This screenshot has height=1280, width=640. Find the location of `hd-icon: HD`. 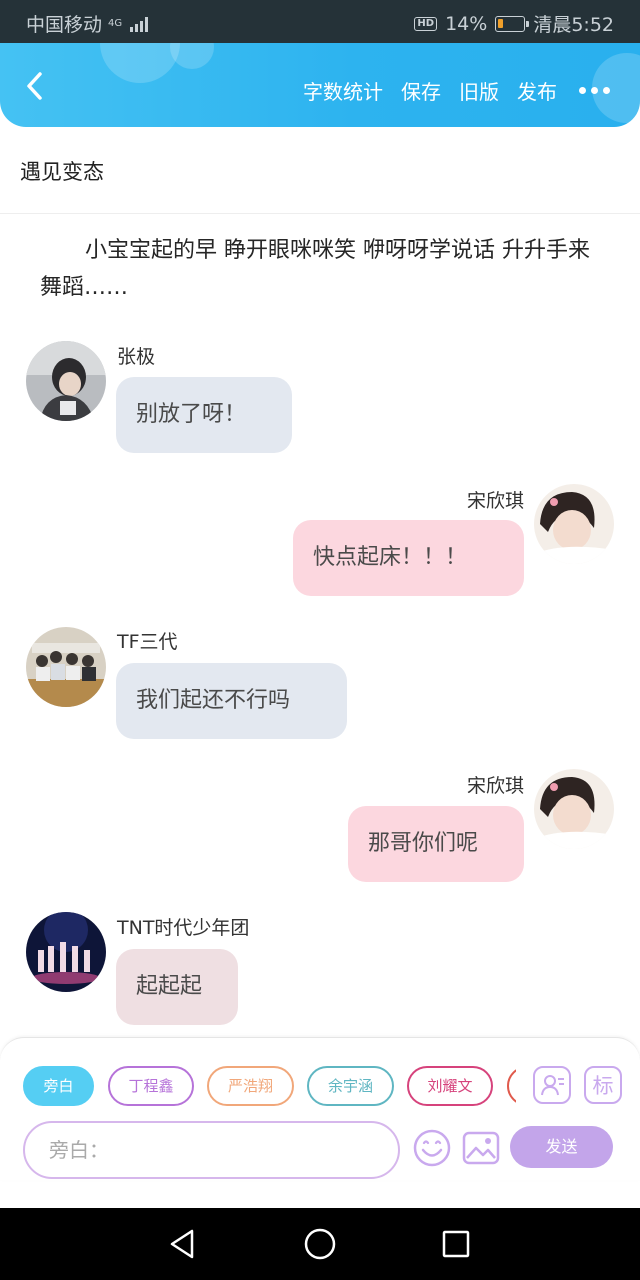

hd-icon: HD is located at coordinates (426, 23).